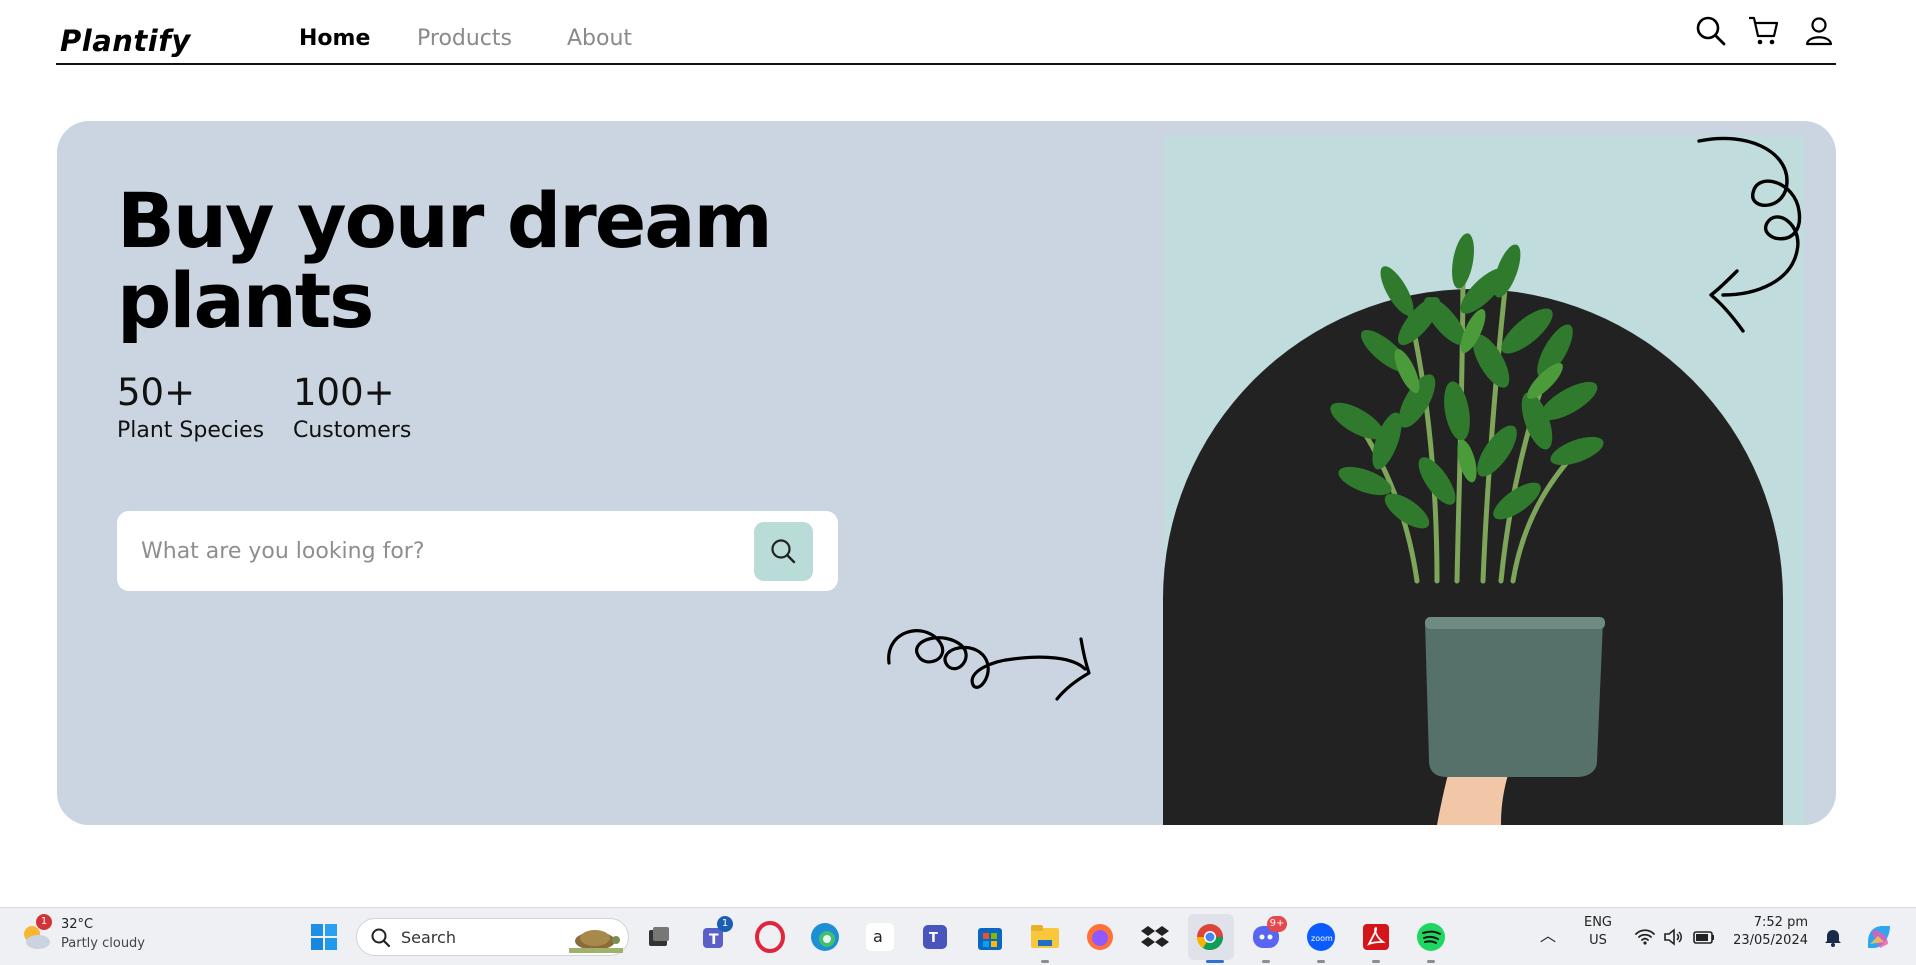  Describe the element at coordinates (1467, 529) in the screenshot. I see `potted-plant-image` at that location.